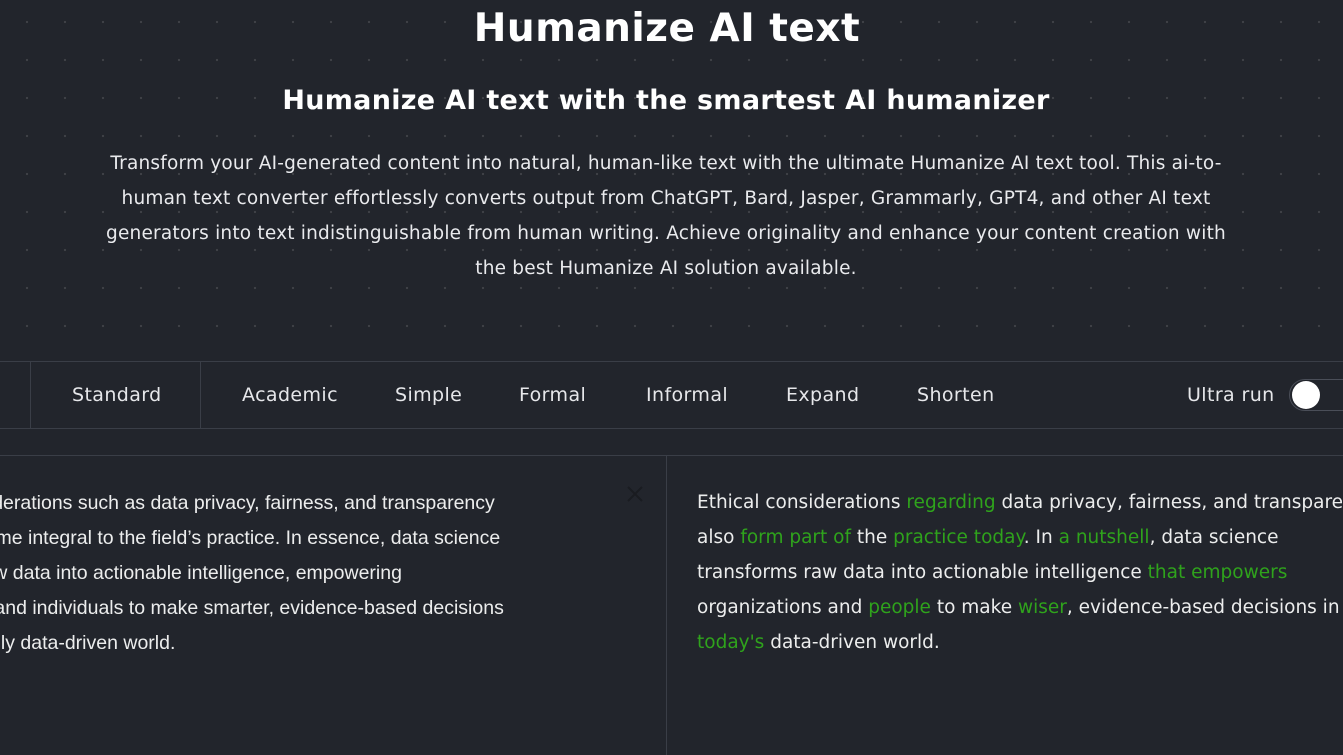 This screenshot has width=1343, height=755. I want to click on tab-formal: Formal, so click(552, 395).